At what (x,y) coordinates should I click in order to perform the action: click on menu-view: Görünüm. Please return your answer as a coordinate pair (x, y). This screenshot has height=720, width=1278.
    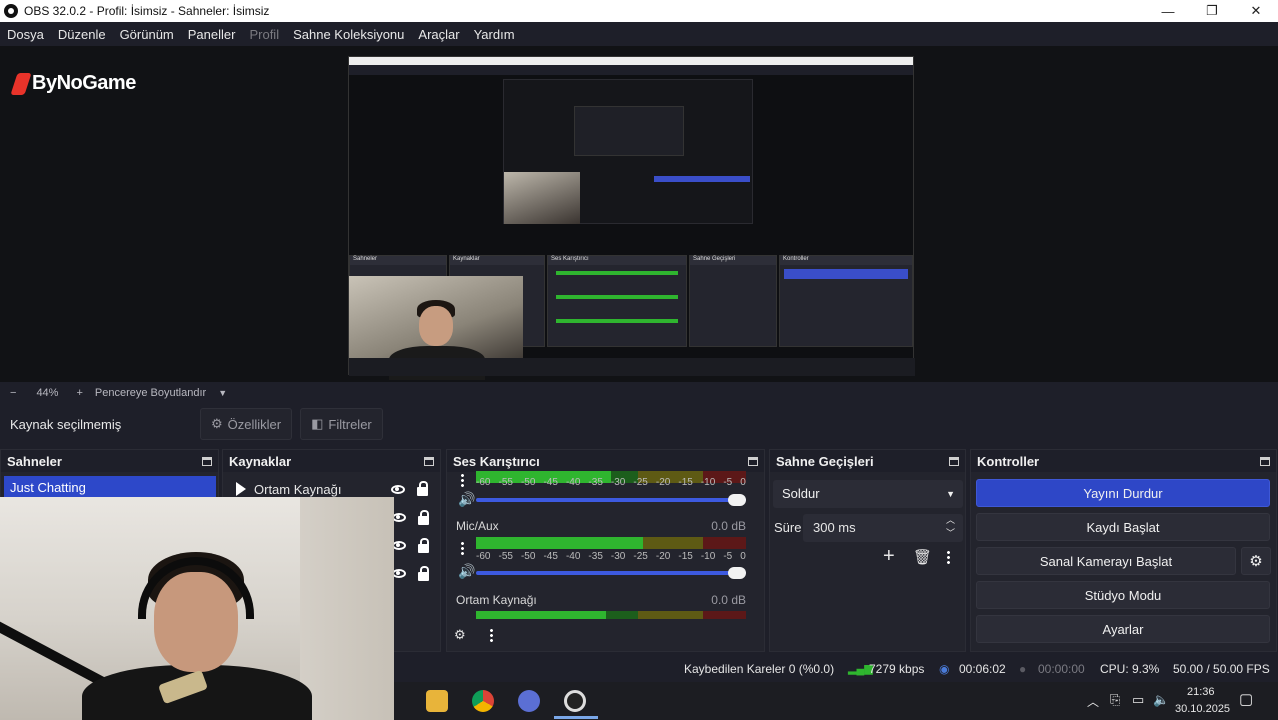
    Looking at the image, I should click on (147, 34).